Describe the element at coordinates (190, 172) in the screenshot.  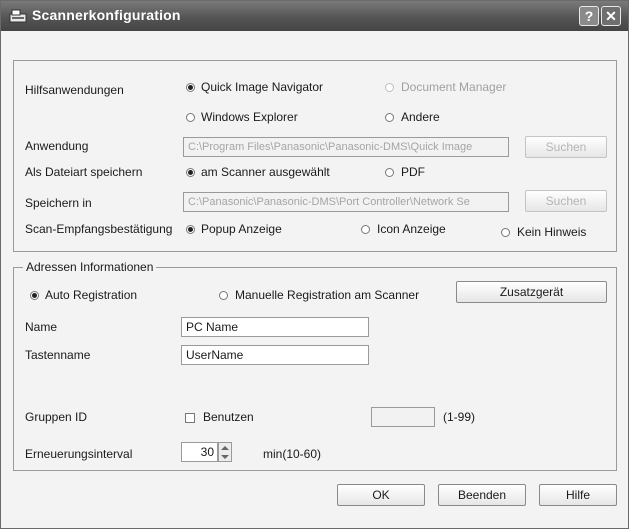
I see `radio-am-scanner` at that location.